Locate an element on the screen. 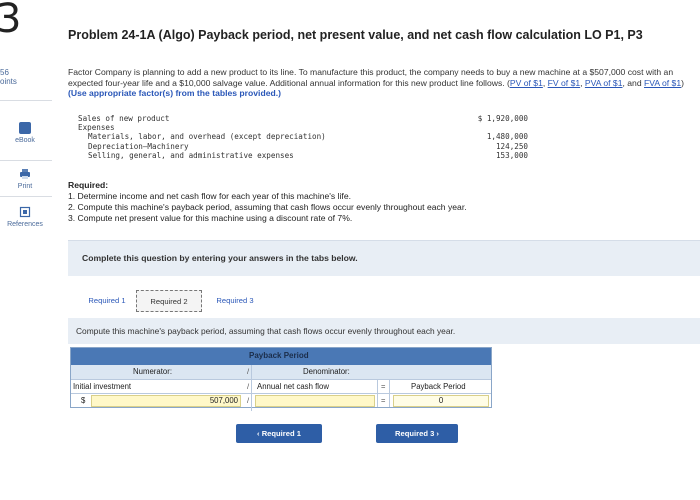 The width and height of the screenshot is (700, 500). numerator-label: Numerator: is located at coordinates (152, 371).